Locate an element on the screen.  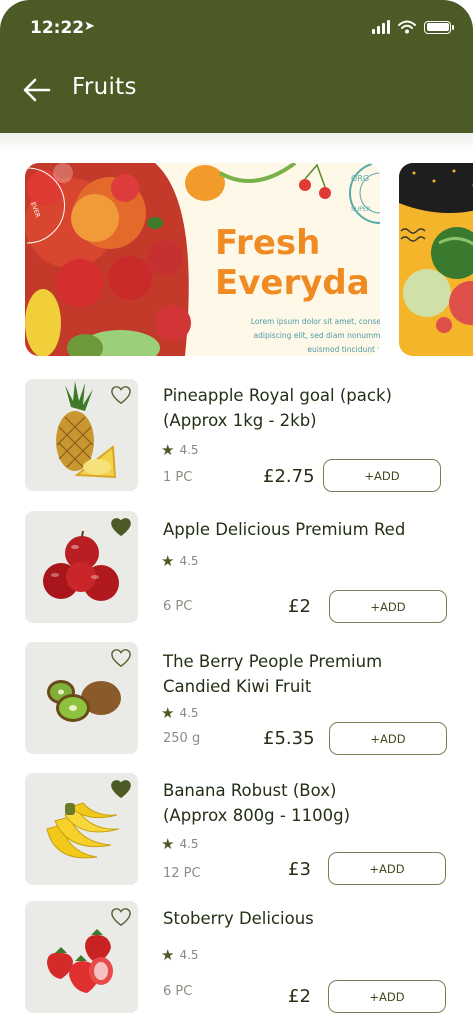
status-indicators is located at coordinates (413, 27).